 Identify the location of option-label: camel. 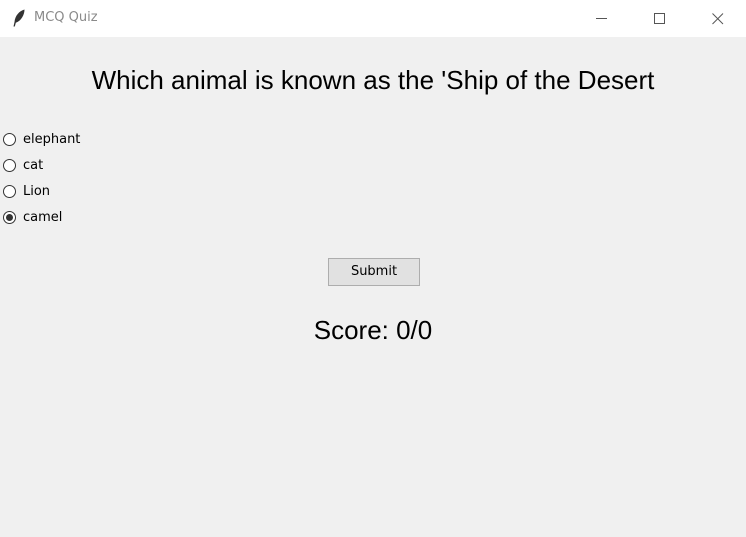
(43, 217).